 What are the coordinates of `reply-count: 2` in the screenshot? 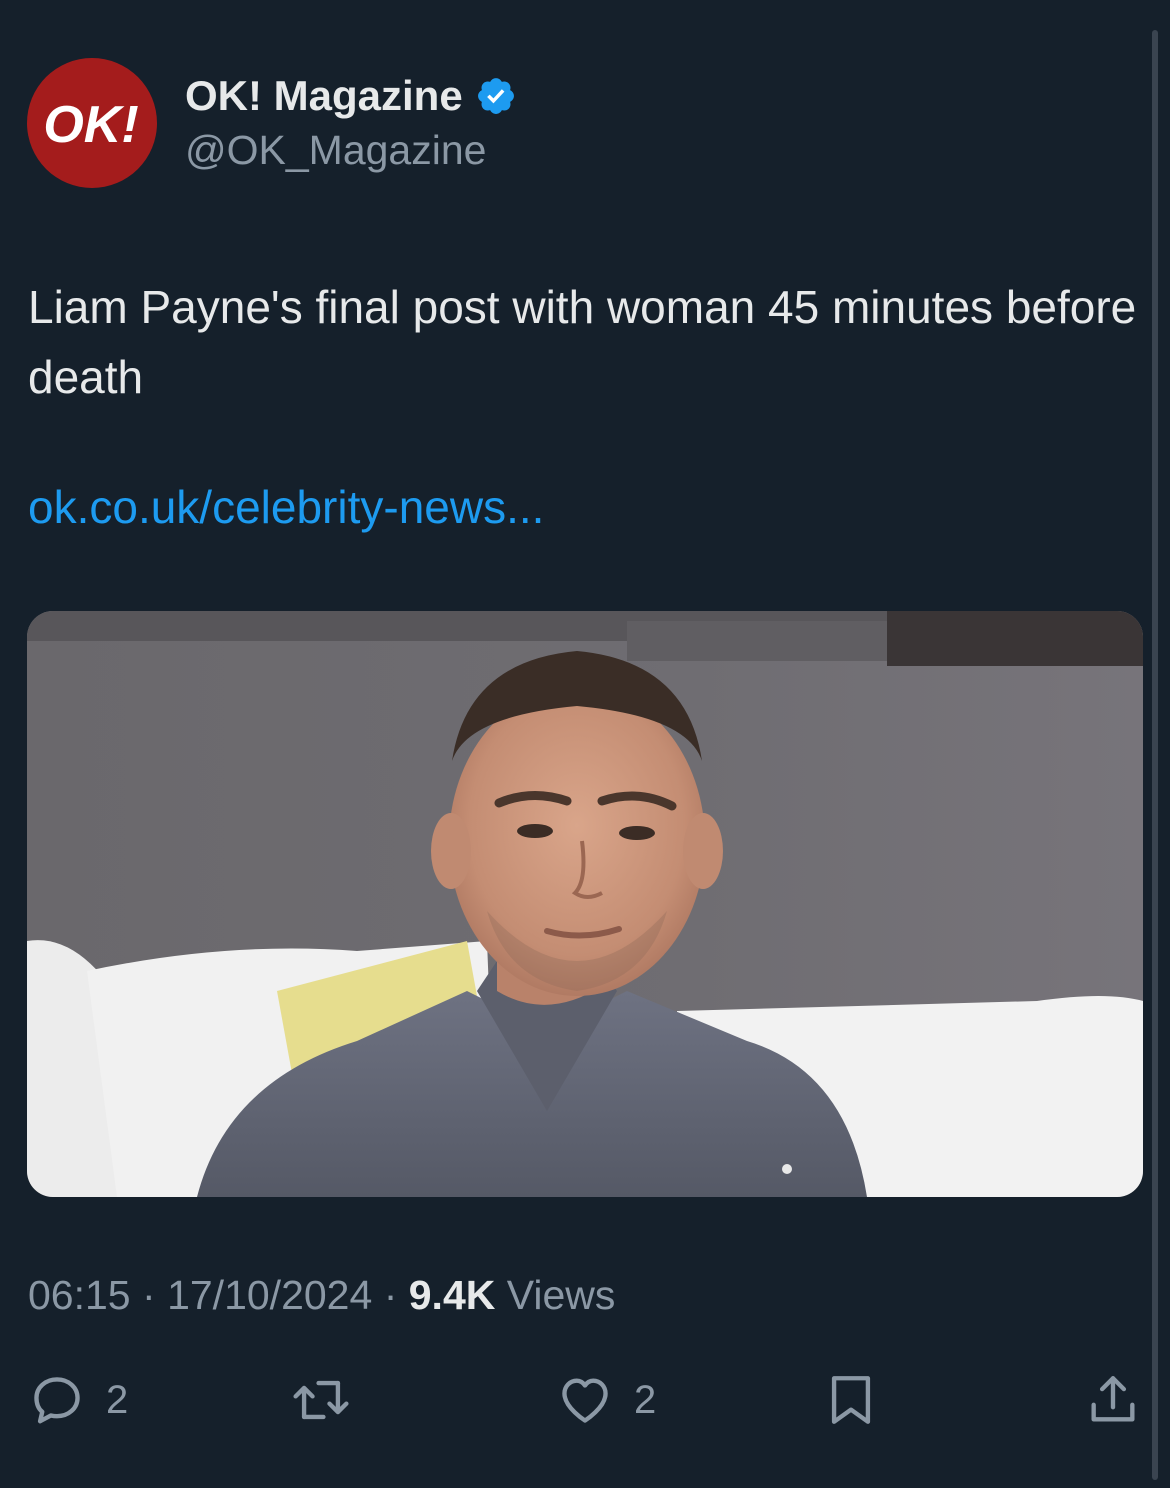 It's located at (117, 1399).